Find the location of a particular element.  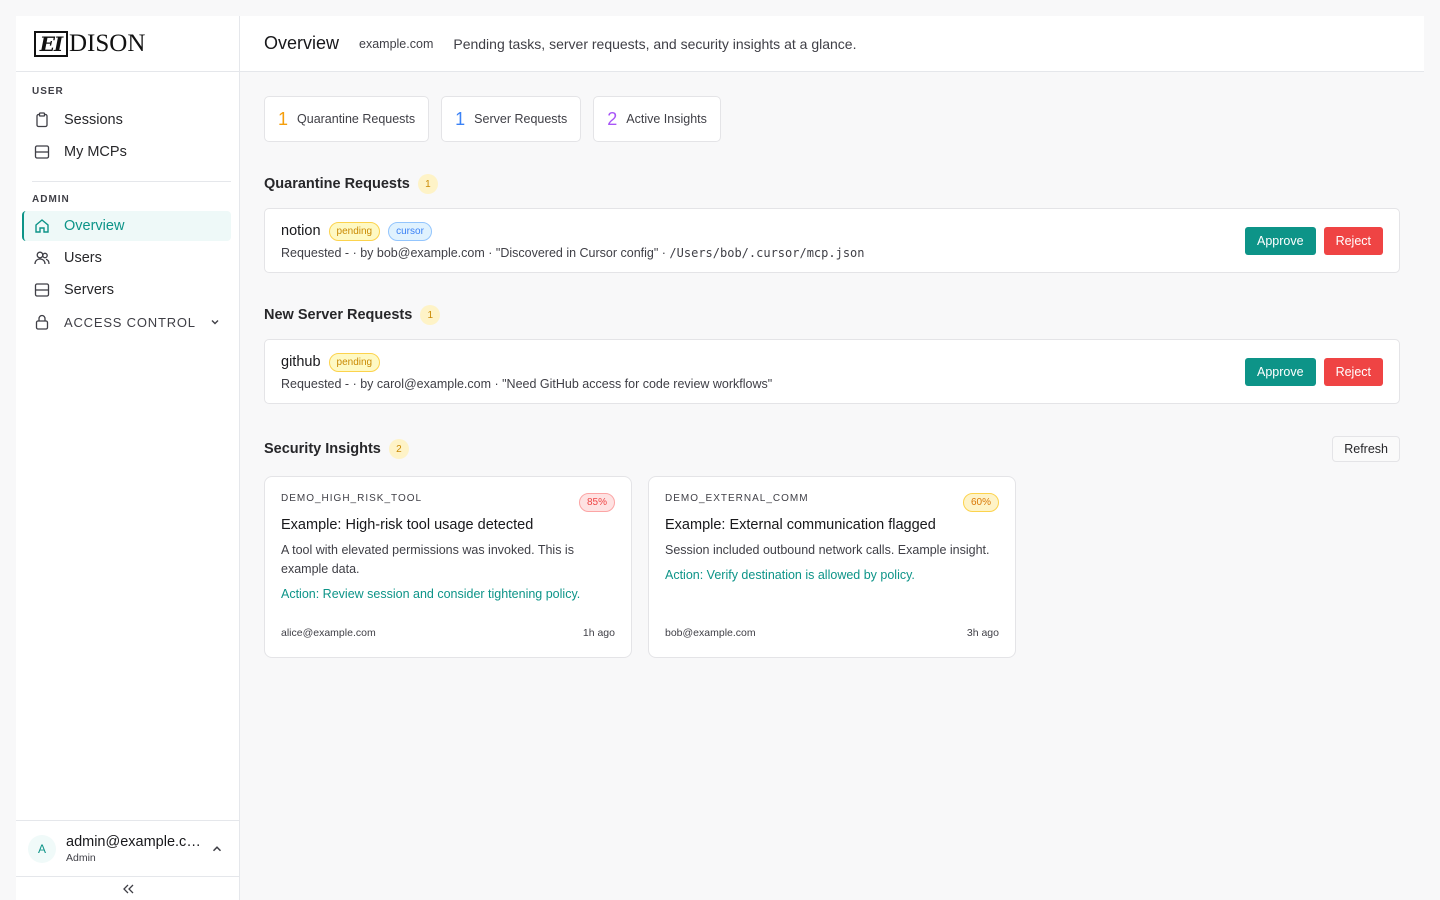

lock-icon is located at coordinates (42, 322).